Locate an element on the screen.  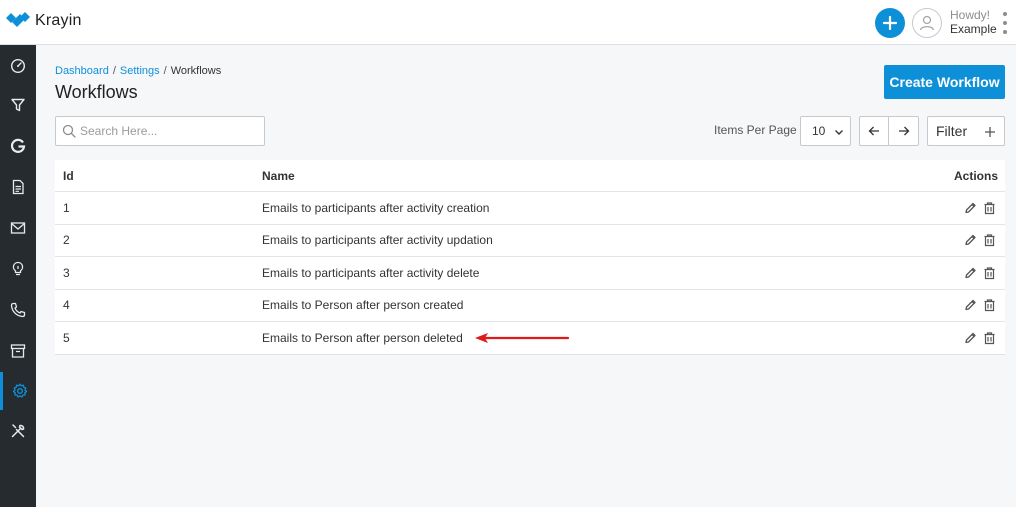
lightbulb-icon is located at coordinates (18, 268).